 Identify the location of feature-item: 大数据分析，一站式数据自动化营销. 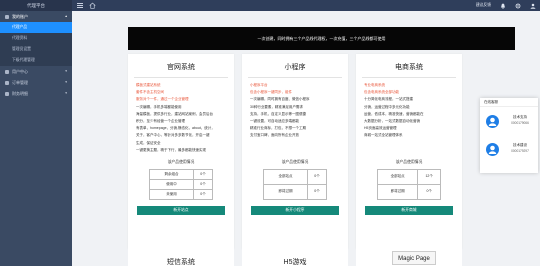
(392, 121).